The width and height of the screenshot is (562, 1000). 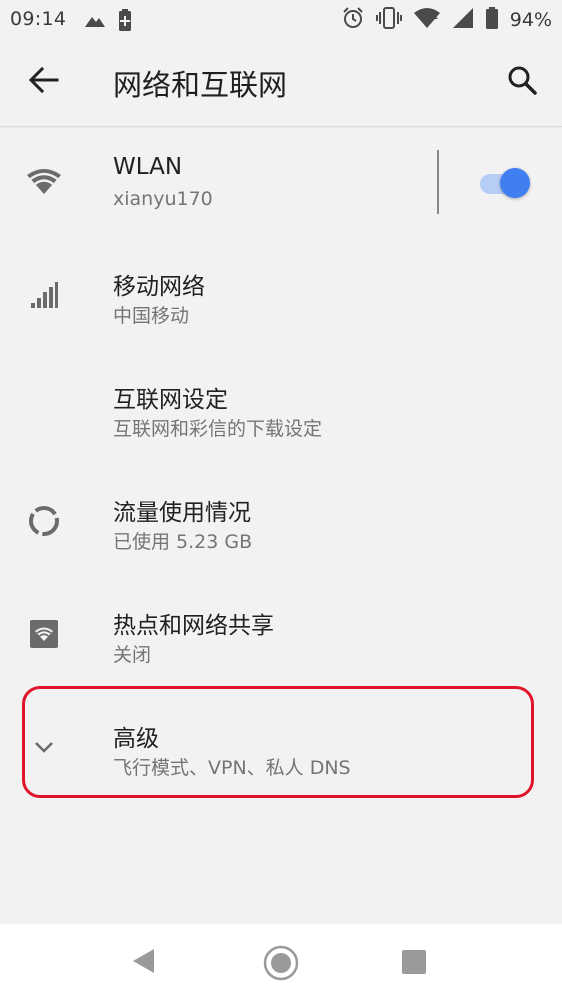 I want to click on setting-mobile-network: 移动网络 中国移动, so click(x=281, y=295).